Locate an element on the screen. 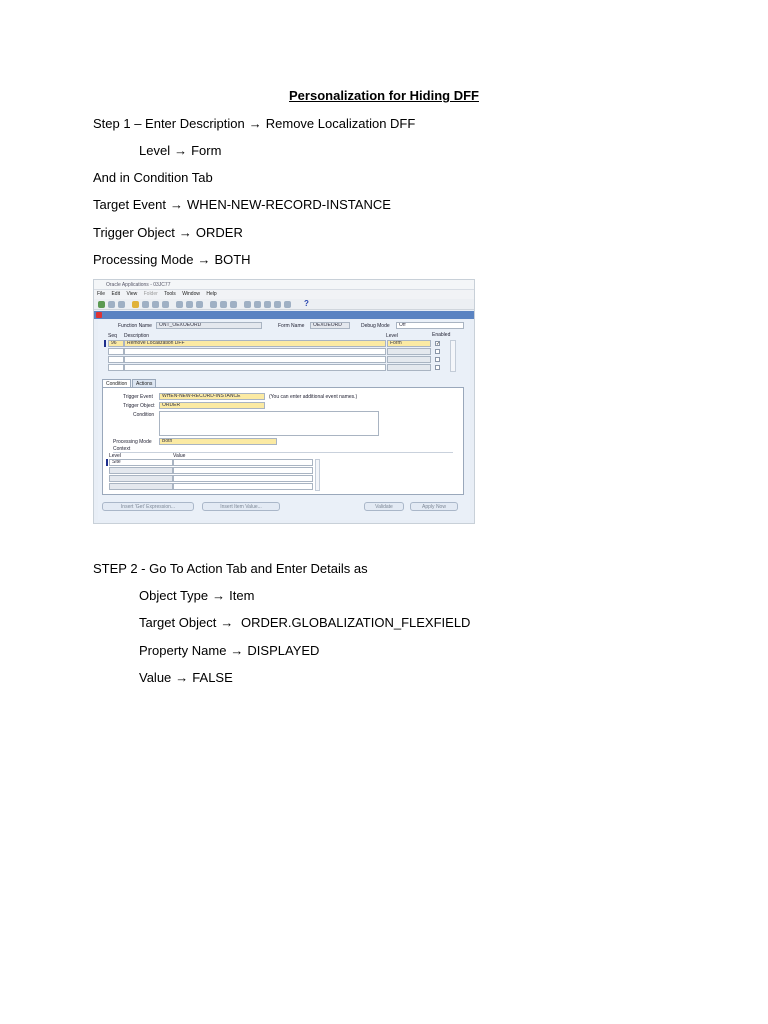 The height and width of the screenshot is (1024, 768). menu-help: Help is located at coordinates (211, 294).